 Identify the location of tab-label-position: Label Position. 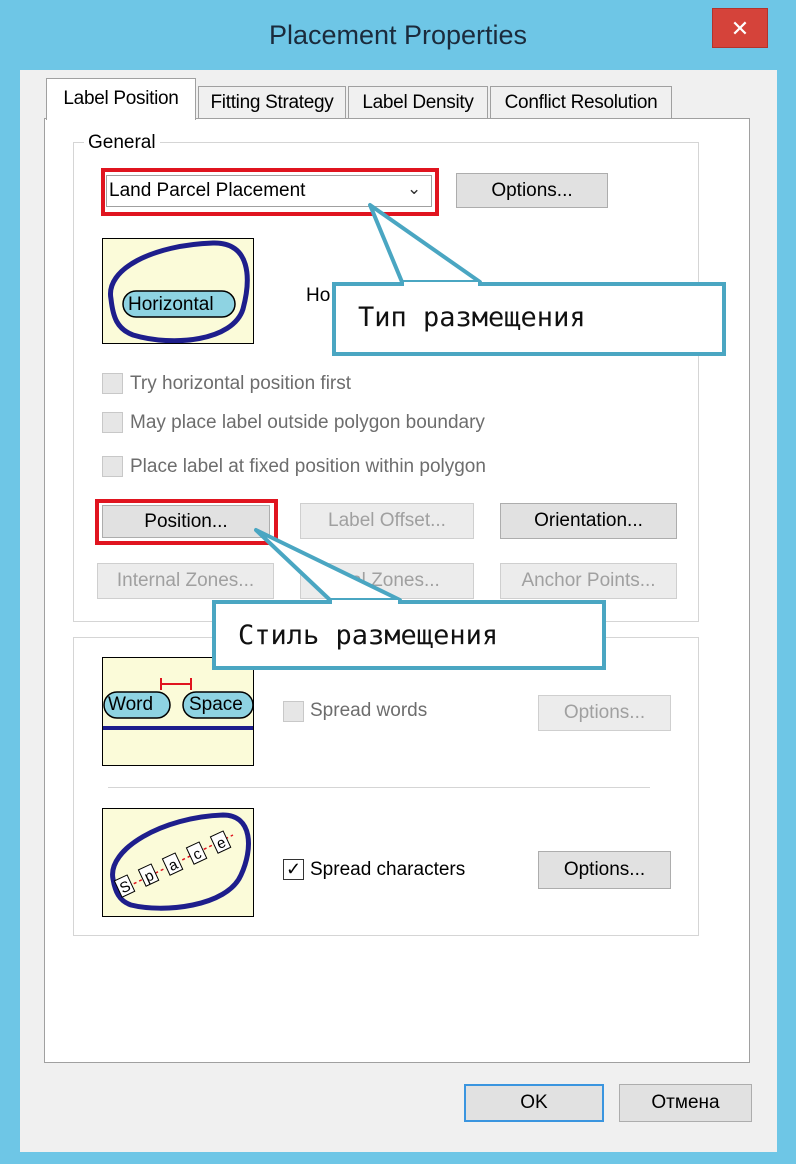
(121, 99).